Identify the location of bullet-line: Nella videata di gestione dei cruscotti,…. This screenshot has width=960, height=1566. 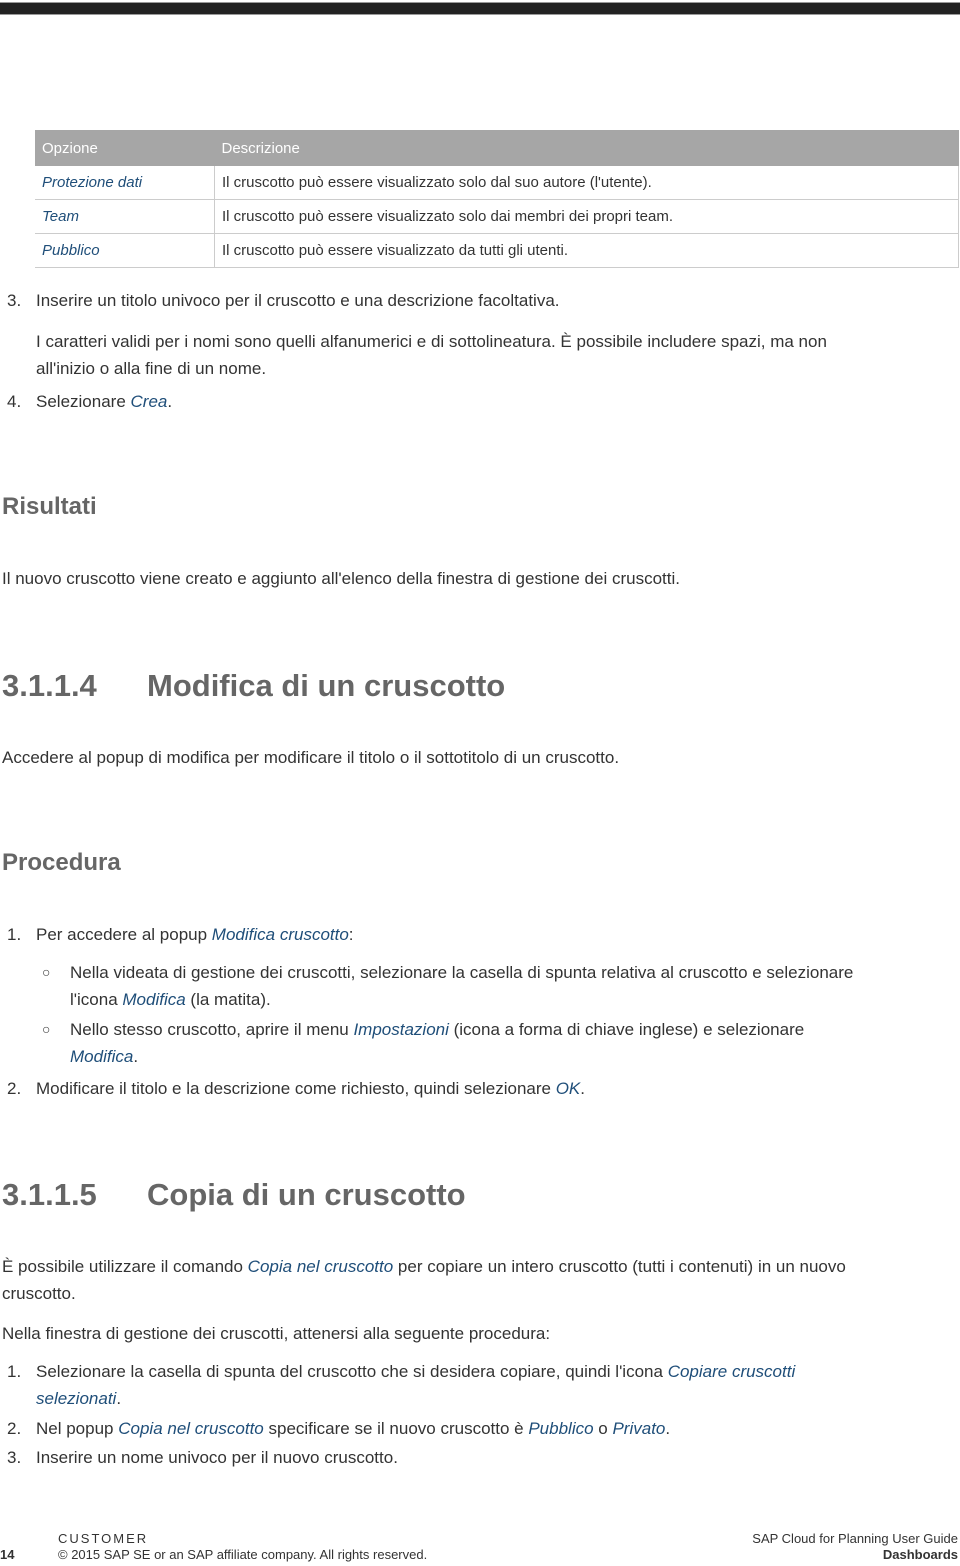
(462, 972).